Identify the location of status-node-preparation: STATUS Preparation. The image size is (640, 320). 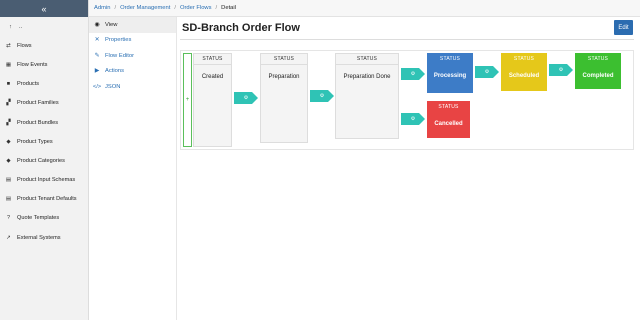
(284, 98).